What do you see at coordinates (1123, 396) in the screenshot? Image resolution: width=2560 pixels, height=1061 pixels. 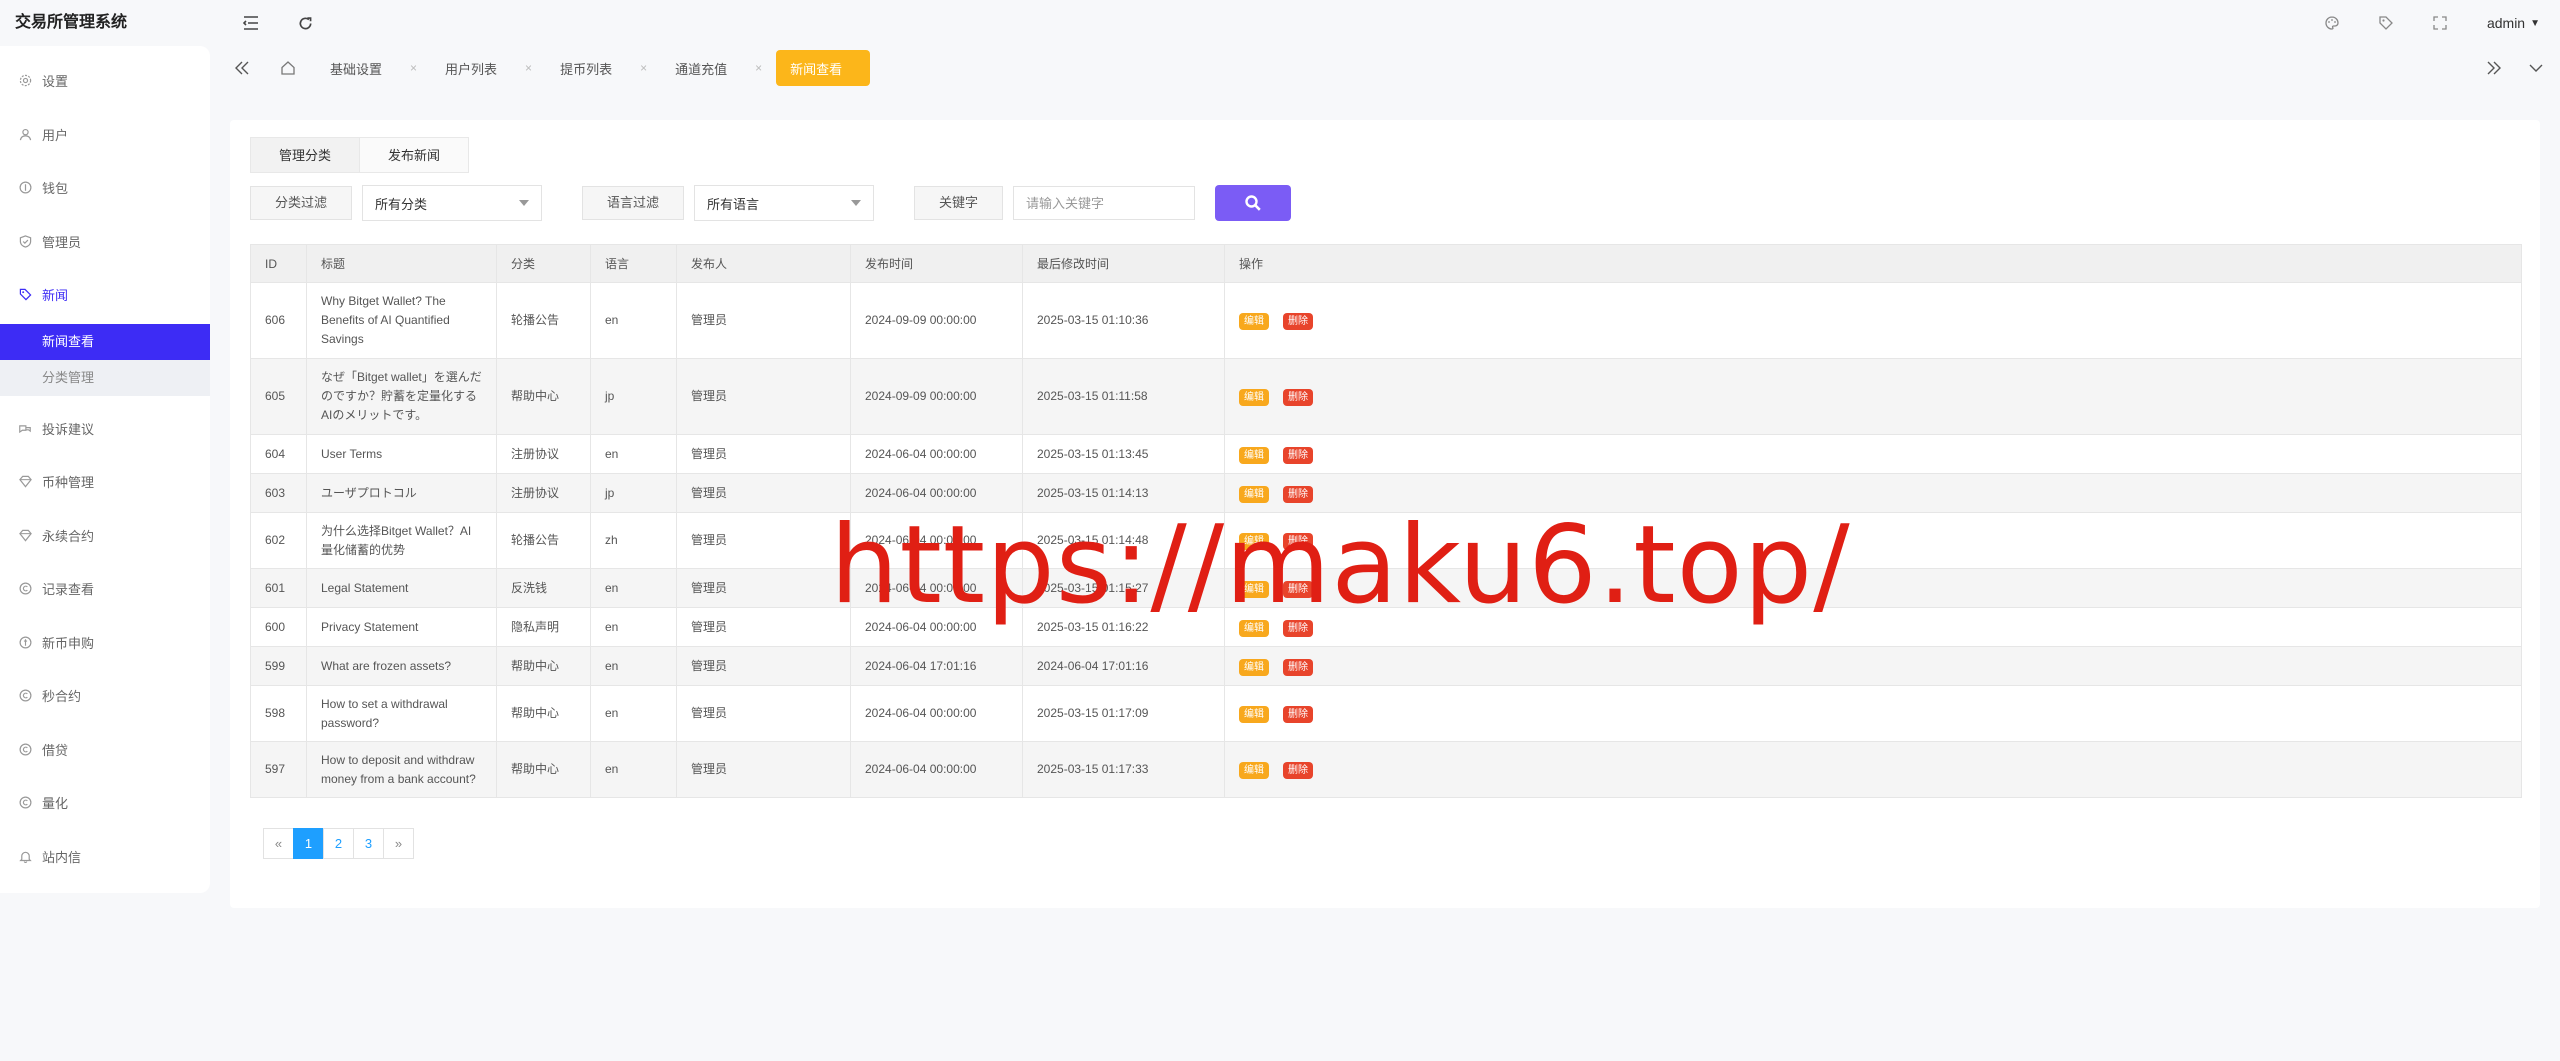 I see `cell-modified: 2025-03-15 01:11:58` at bounding box center [1123, 396].